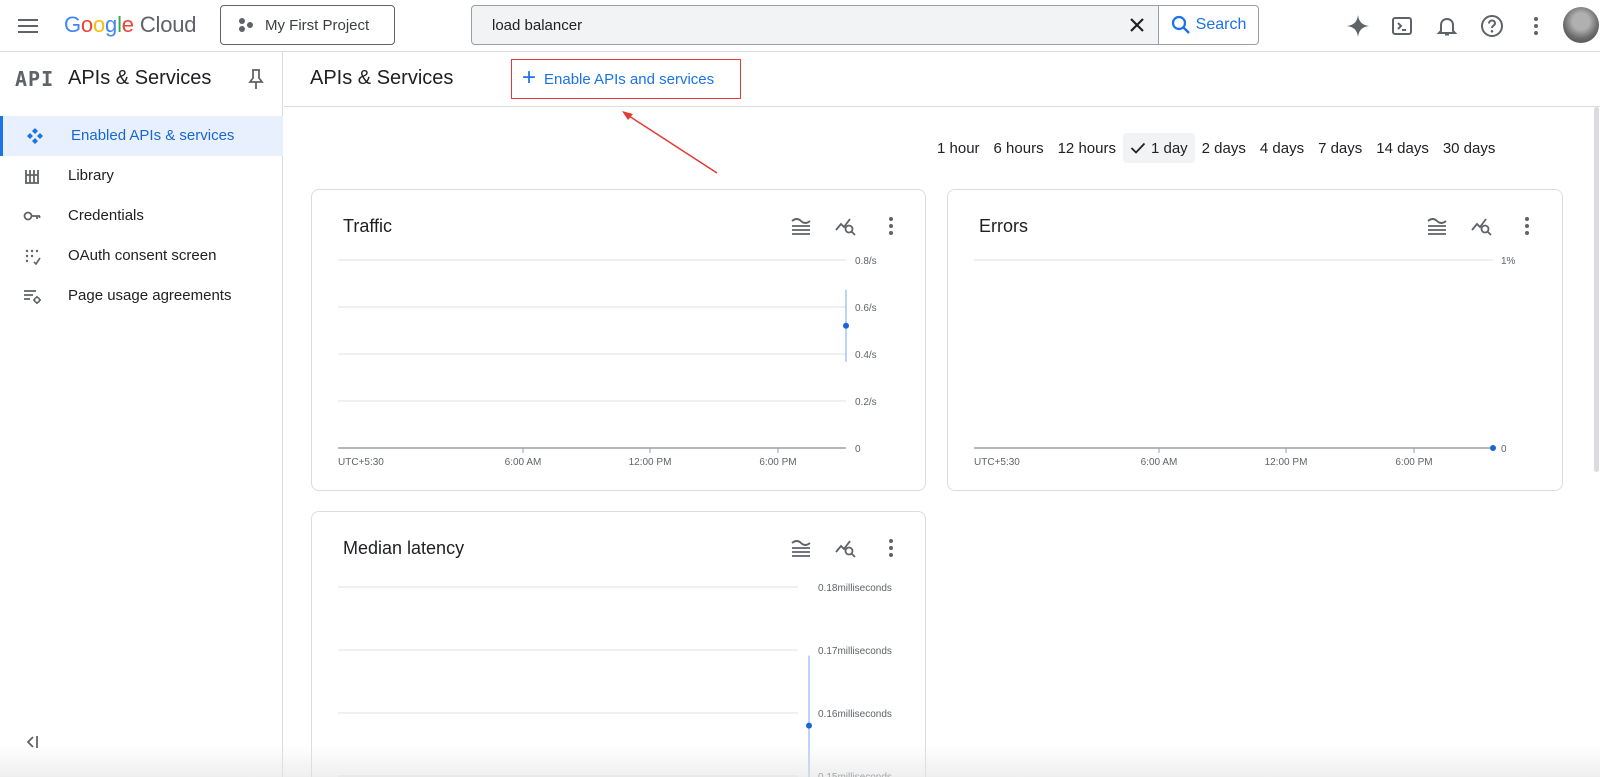 This screenshot has height=777, width=1600. I want to click on project-picker-button: My First Project, so click(307, 25).